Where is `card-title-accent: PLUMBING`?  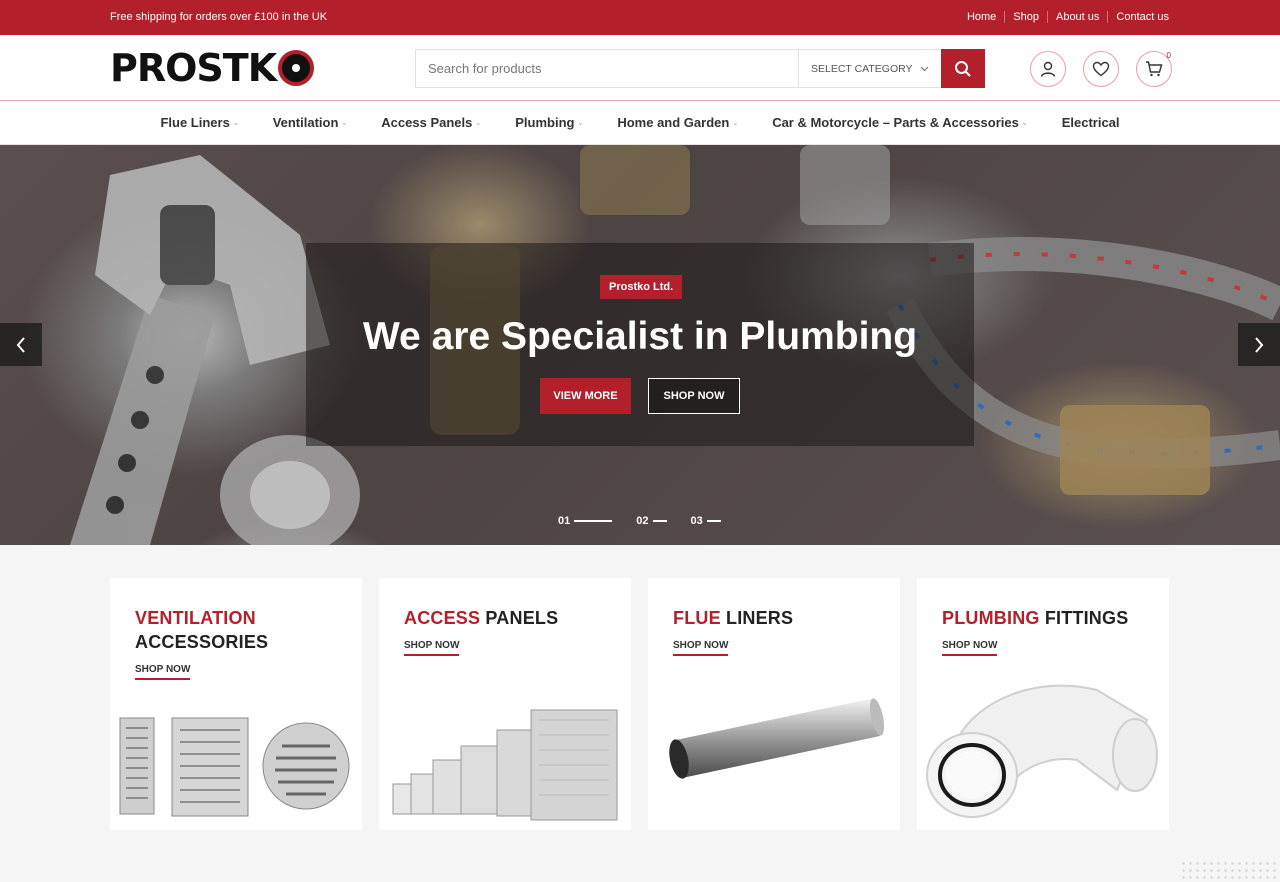
card-title-accent: PLUMBING is located at coordinates (991, 618).